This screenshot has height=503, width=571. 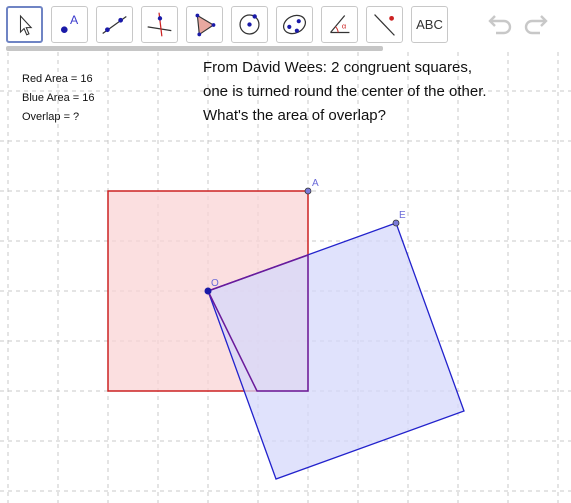 I want to click on angle-icon: α, so click(x=340, y=24).